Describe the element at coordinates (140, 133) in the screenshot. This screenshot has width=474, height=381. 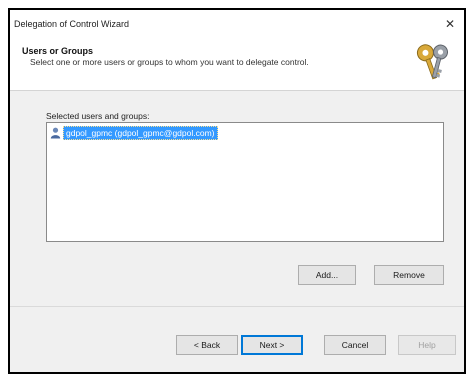
I see `list-item-label: gdpol_gpmc (gdpol_gpmc@gdpol.com)` at that location.